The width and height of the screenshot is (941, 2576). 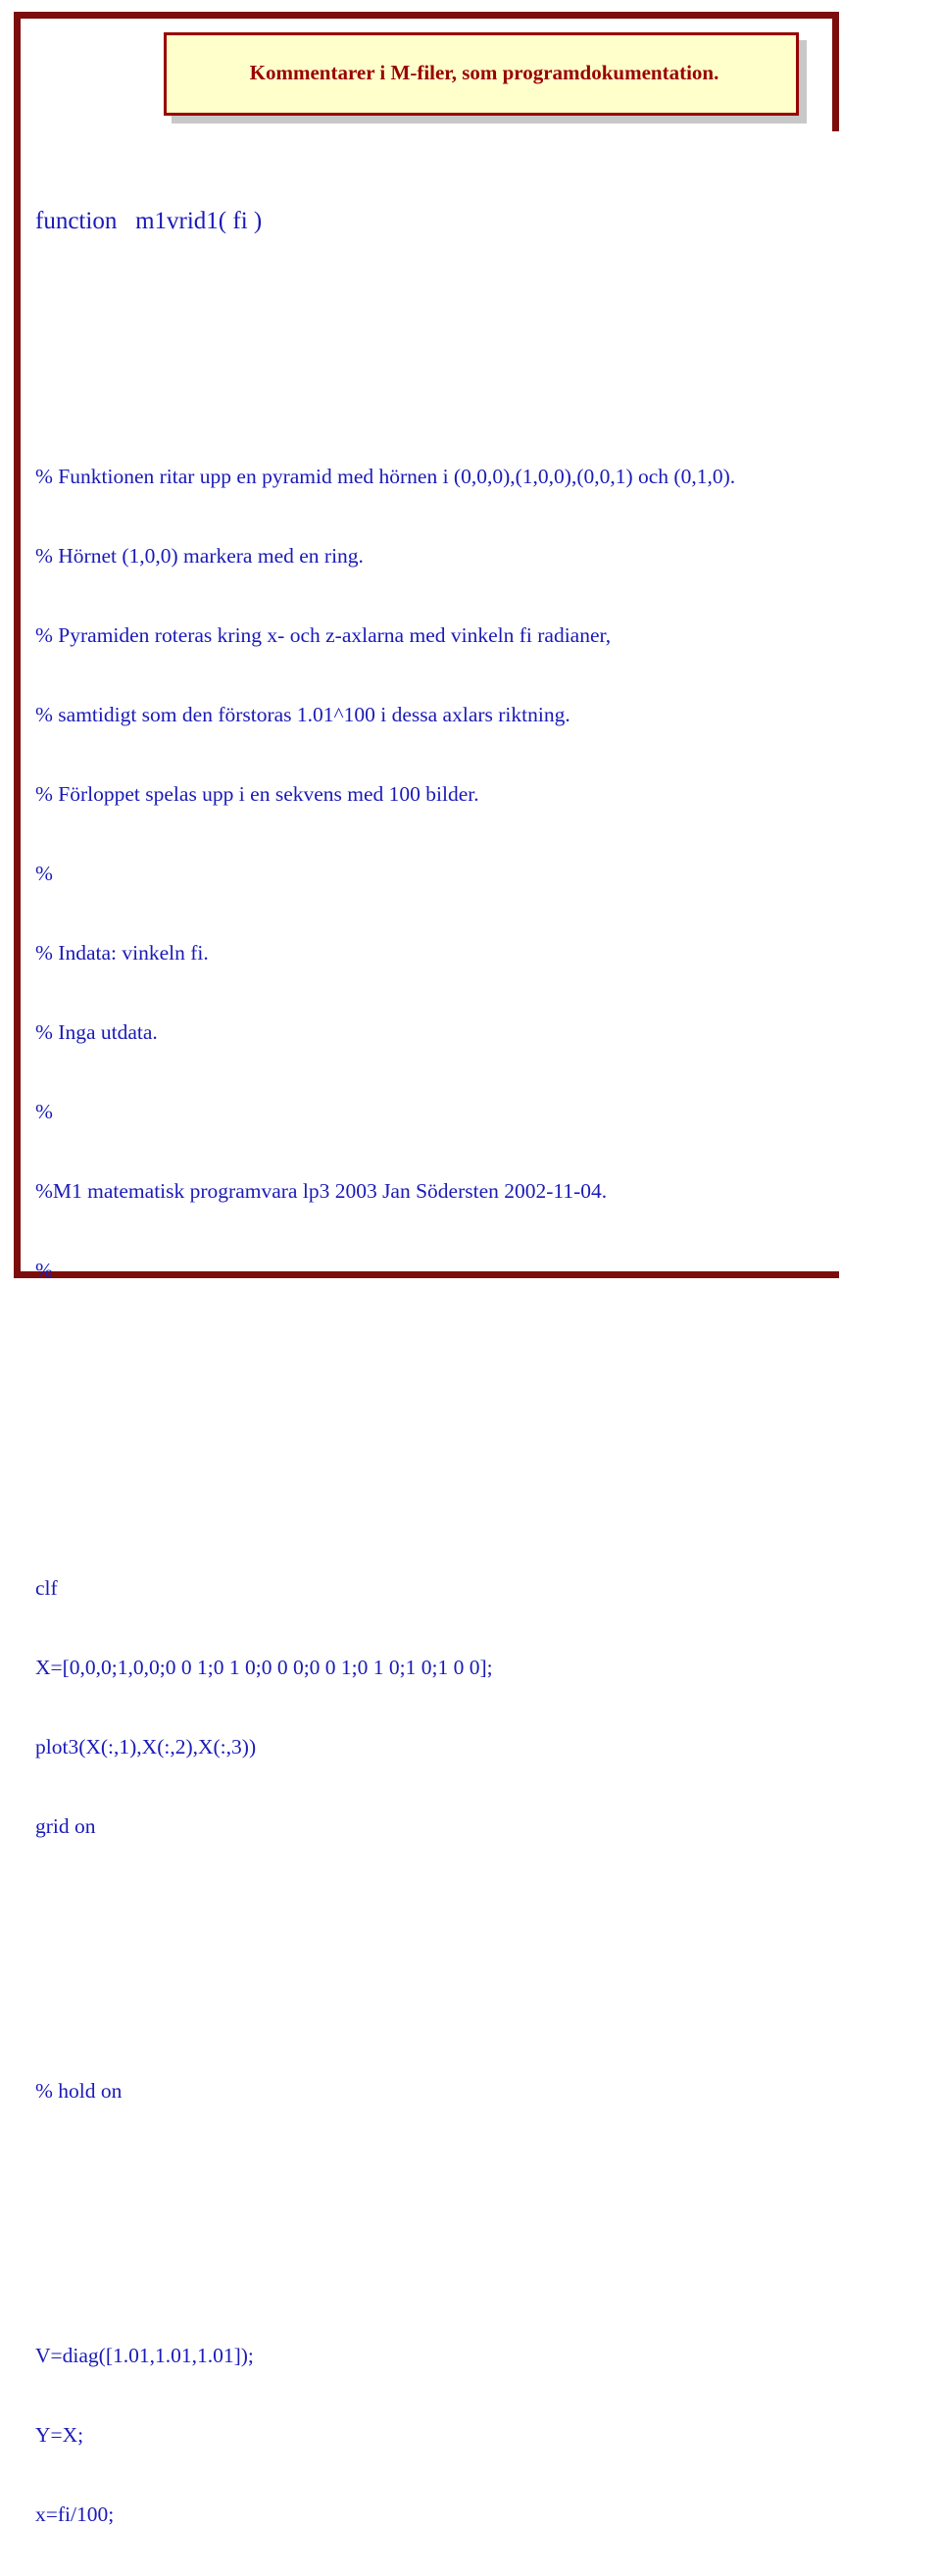 What do you see at coordinates (200, 556) in the screenshot?
I see `comment-line: % Hörnet (1,0,0) markera med en ring.` at bounding box center [200, 556].